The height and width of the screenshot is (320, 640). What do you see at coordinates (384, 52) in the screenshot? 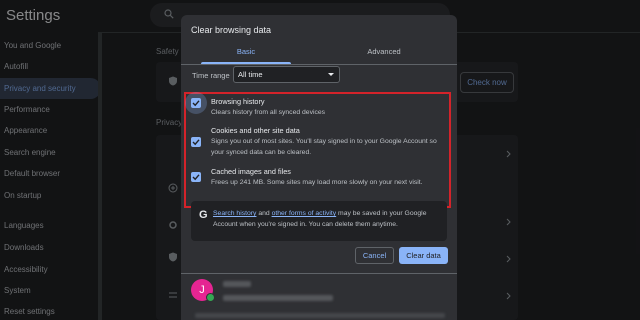
I see `tab-advanced: Advanced` at bounding box center [384, 52].